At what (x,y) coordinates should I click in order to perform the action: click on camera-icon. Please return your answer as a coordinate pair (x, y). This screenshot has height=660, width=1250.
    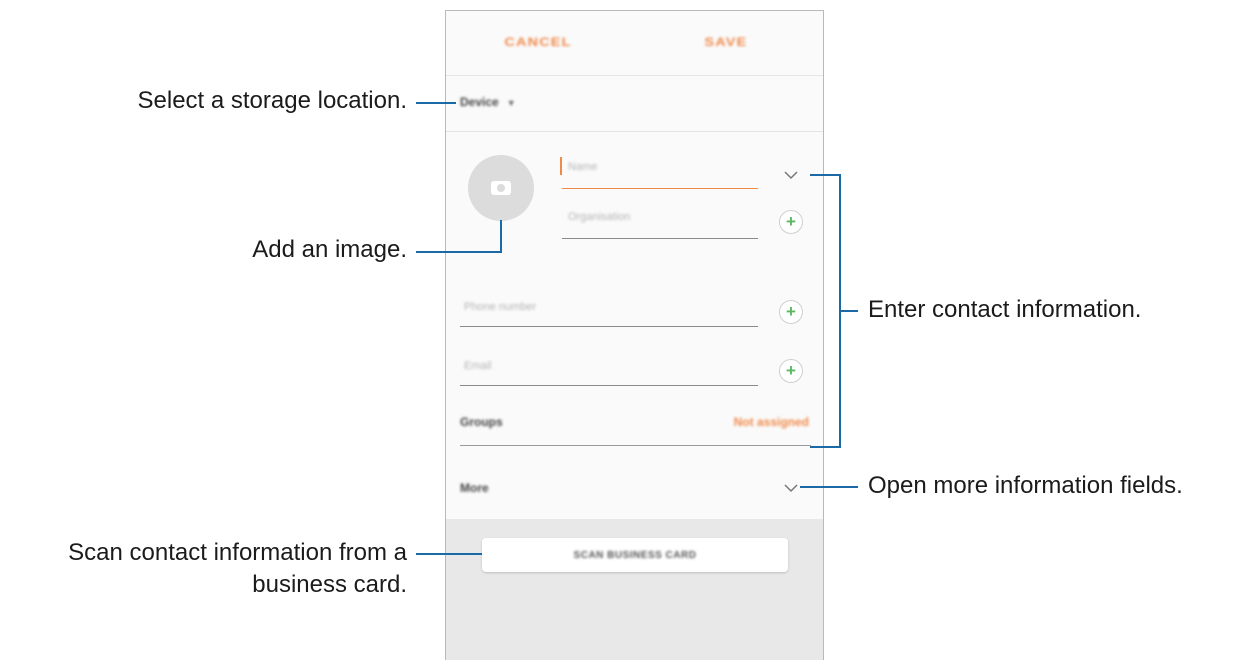
    Looking at the image, I should click on (501, 188).